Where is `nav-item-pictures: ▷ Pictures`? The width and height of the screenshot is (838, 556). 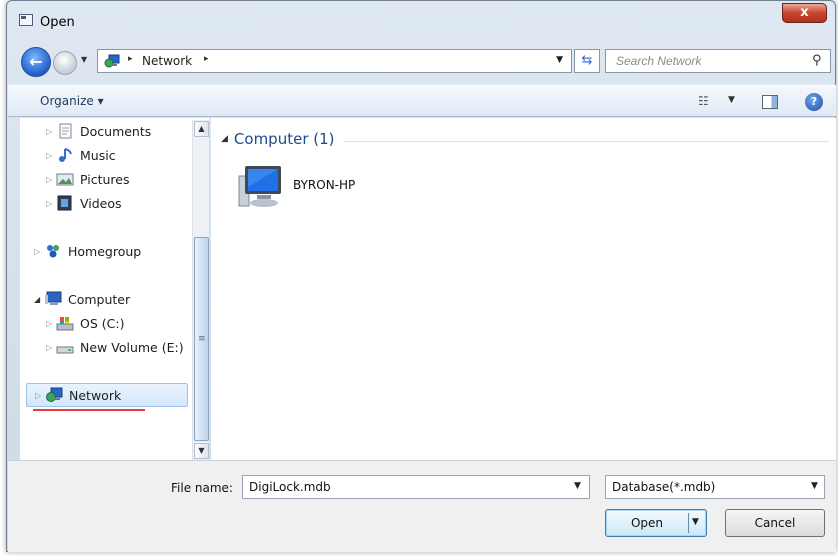
nav-item-pictures: ▷ Pictures is located at coordinates (88, 179).